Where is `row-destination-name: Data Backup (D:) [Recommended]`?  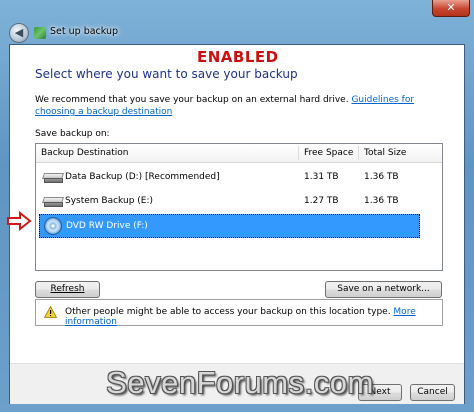 row-destination-name: Data Backup (D:) [Recommended] is located at coordinates (142, 177).